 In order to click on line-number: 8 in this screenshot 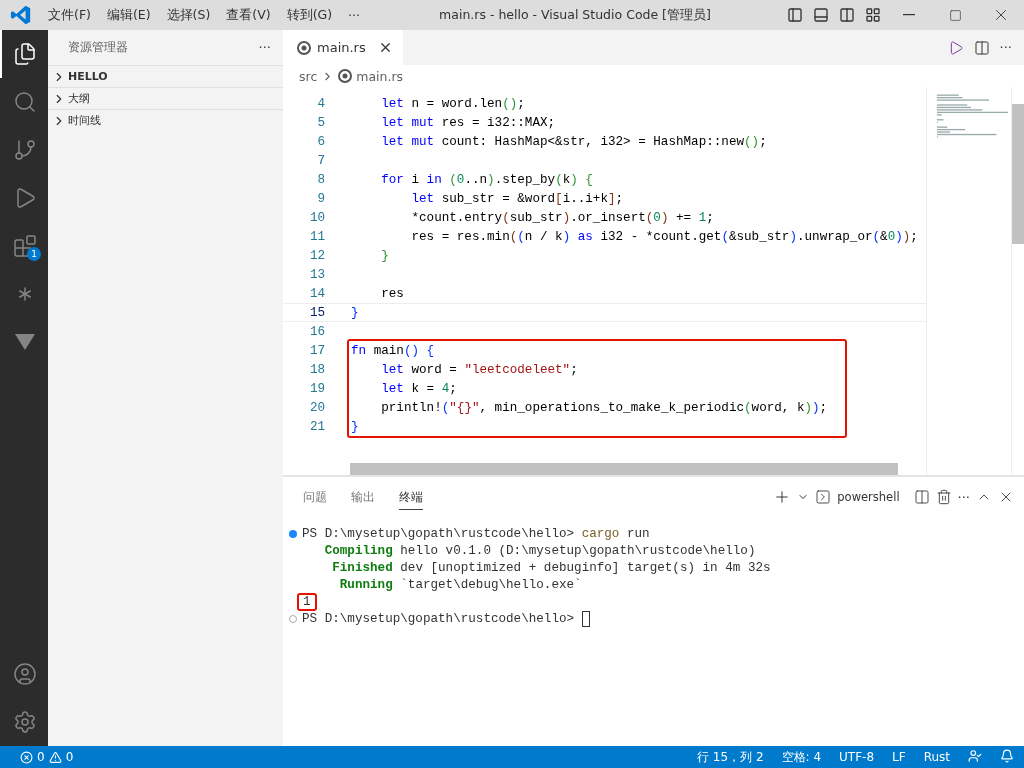, I will do `click(320, 179)`.